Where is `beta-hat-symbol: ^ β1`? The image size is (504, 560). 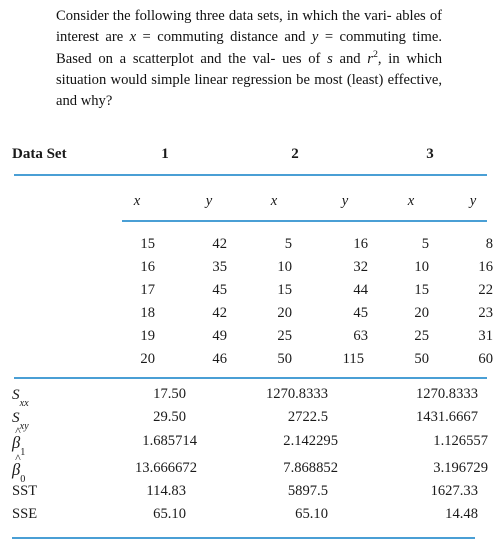 beta-hat-symbol: ^ β1 is located at coordinates (18, 441).